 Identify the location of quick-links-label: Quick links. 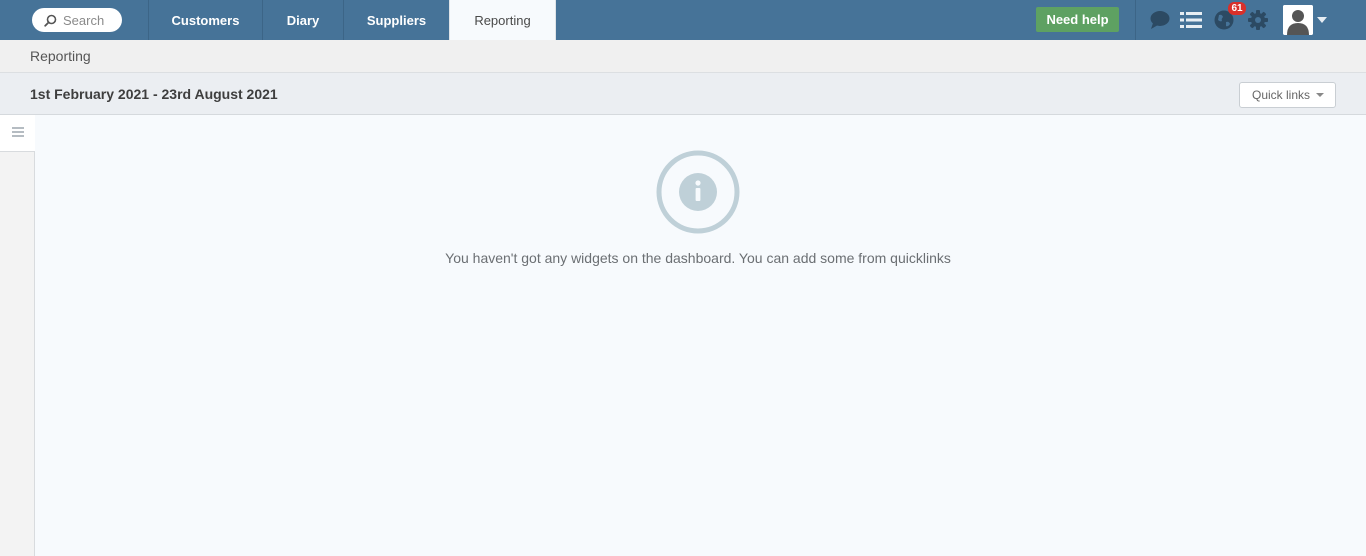
(1281, 95).